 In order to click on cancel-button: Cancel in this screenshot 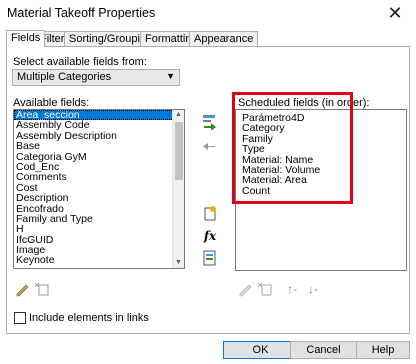, I will do `click(323, 350)`.